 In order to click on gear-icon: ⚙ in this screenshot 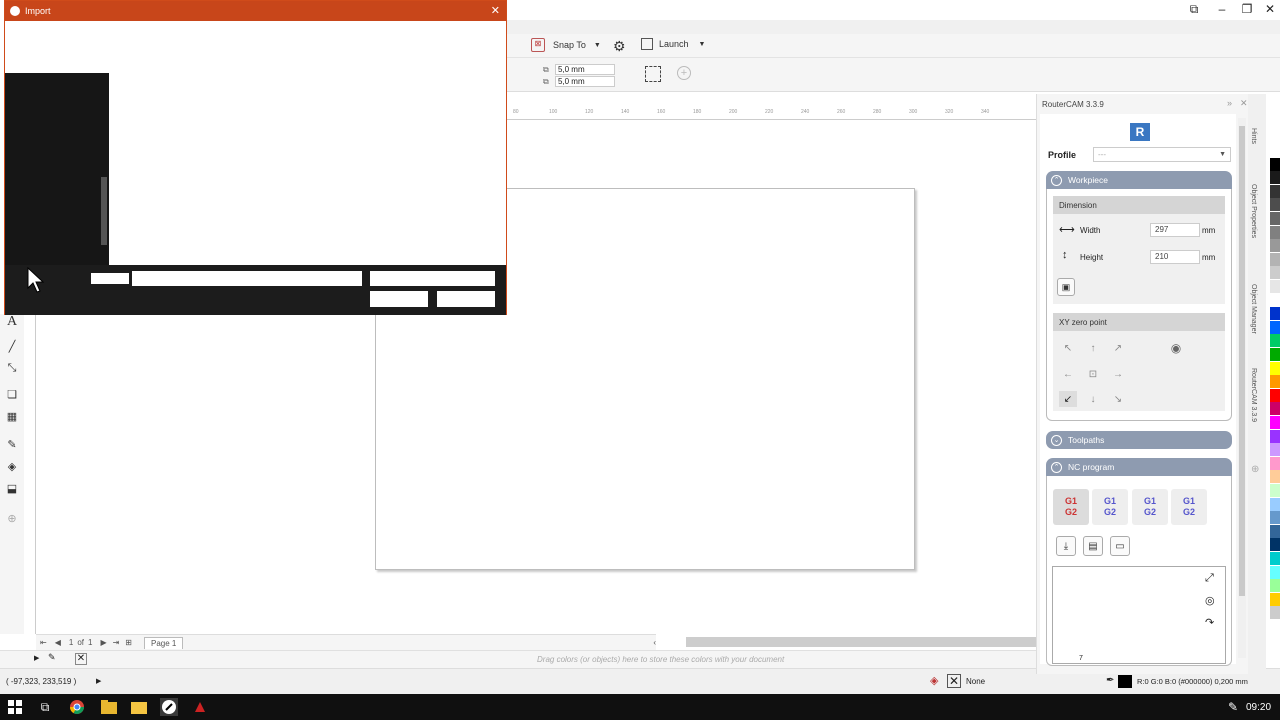, I will do `click(619, 46)`.